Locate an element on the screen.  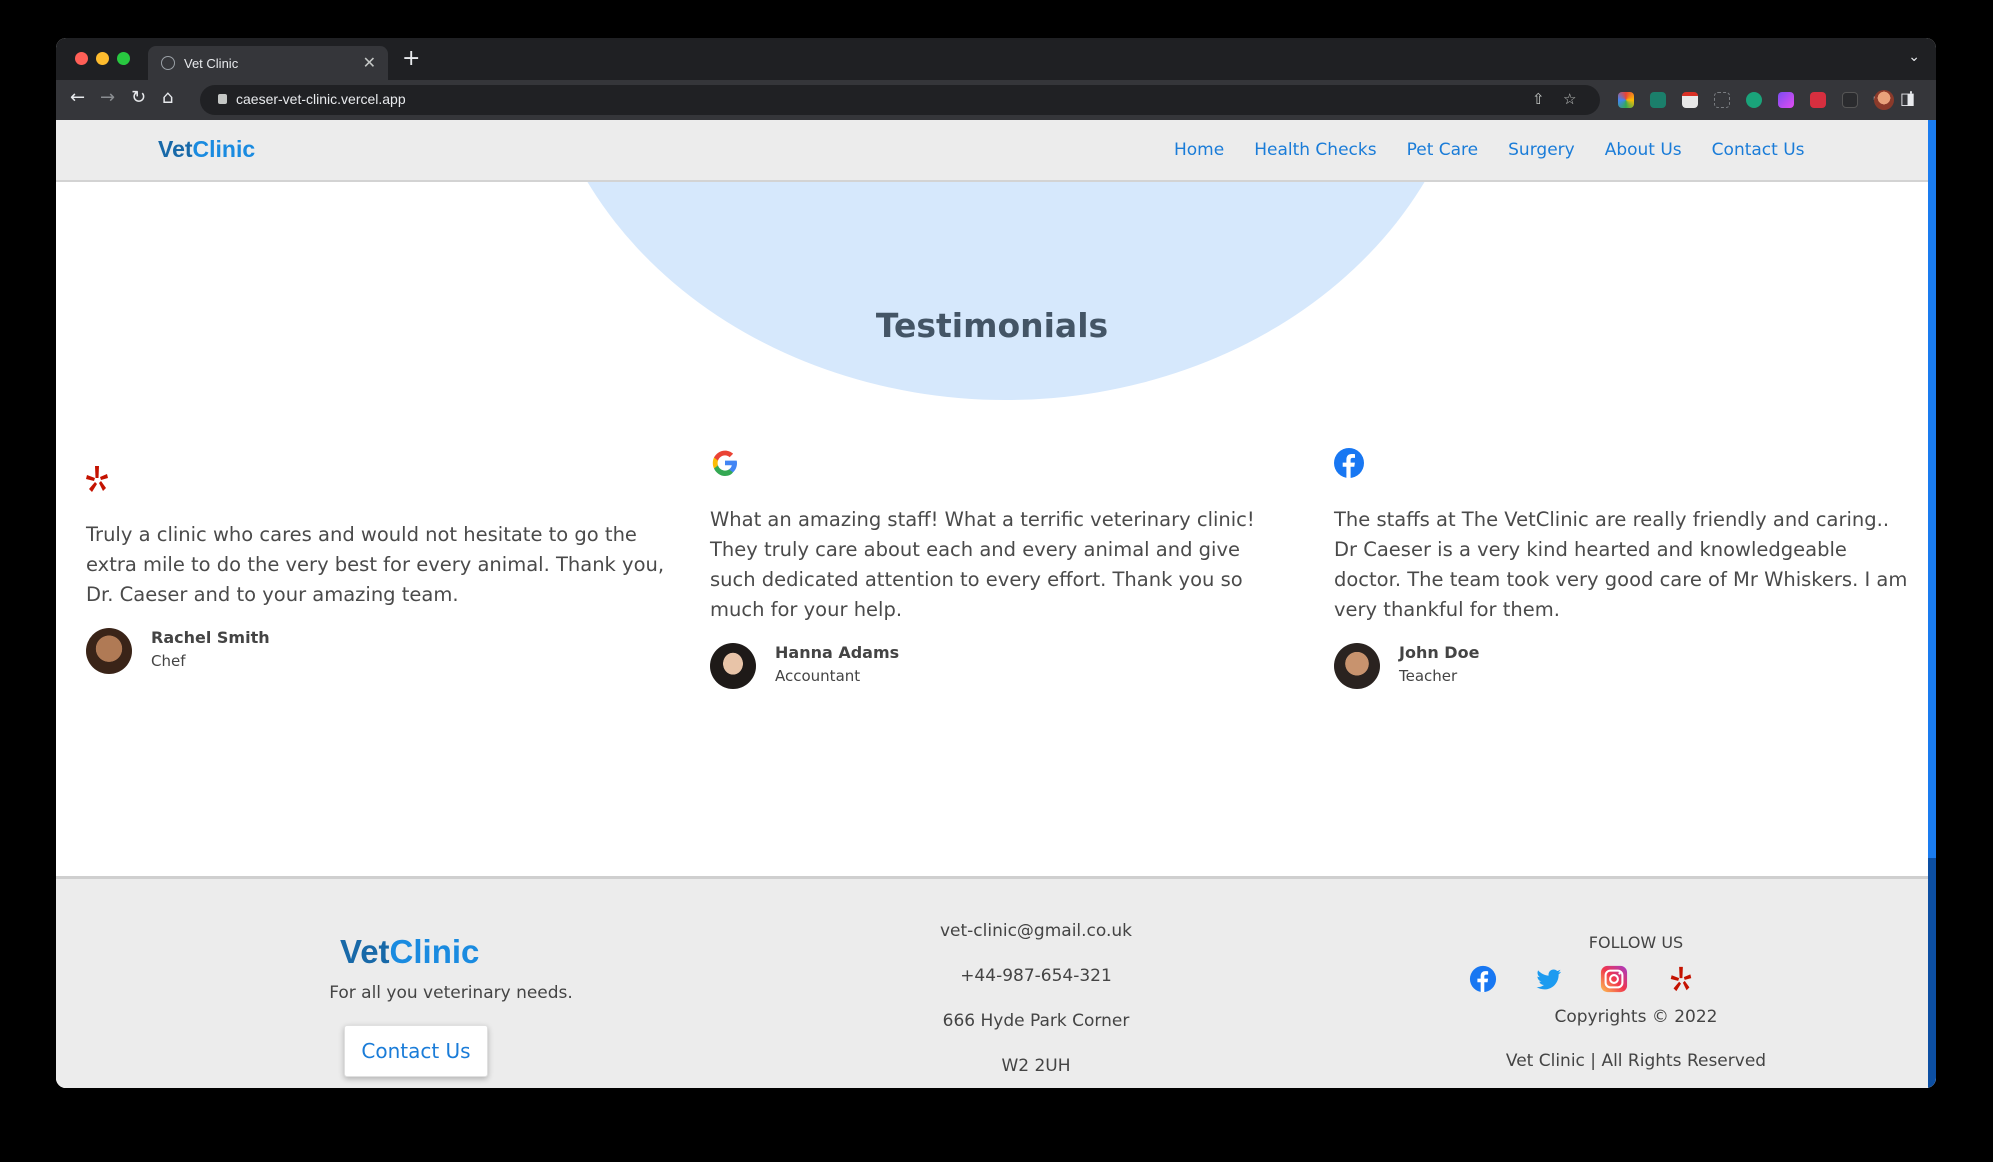
globe-icon is located at coordinates (168, 63).